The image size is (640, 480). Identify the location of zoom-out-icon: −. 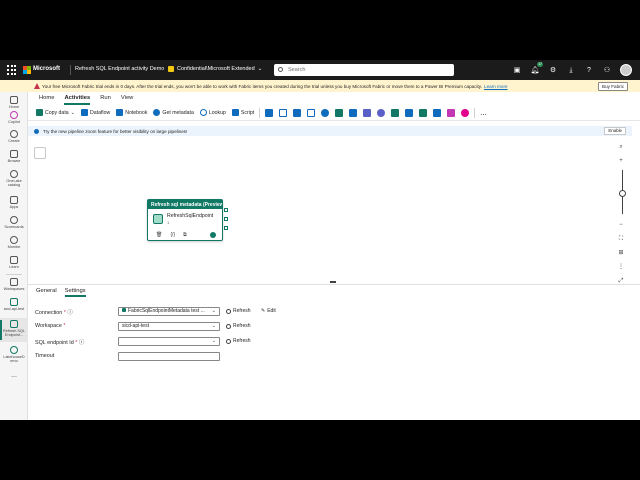
(621, 225).